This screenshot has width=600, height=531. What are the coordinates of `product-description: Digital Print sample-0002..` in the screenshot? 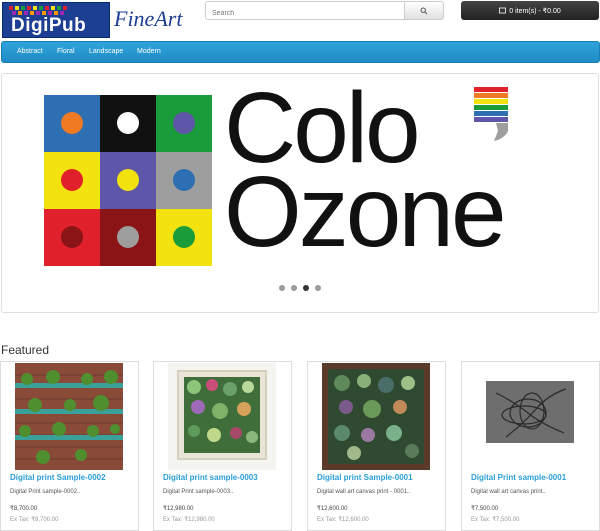 It's located at (45, 492).